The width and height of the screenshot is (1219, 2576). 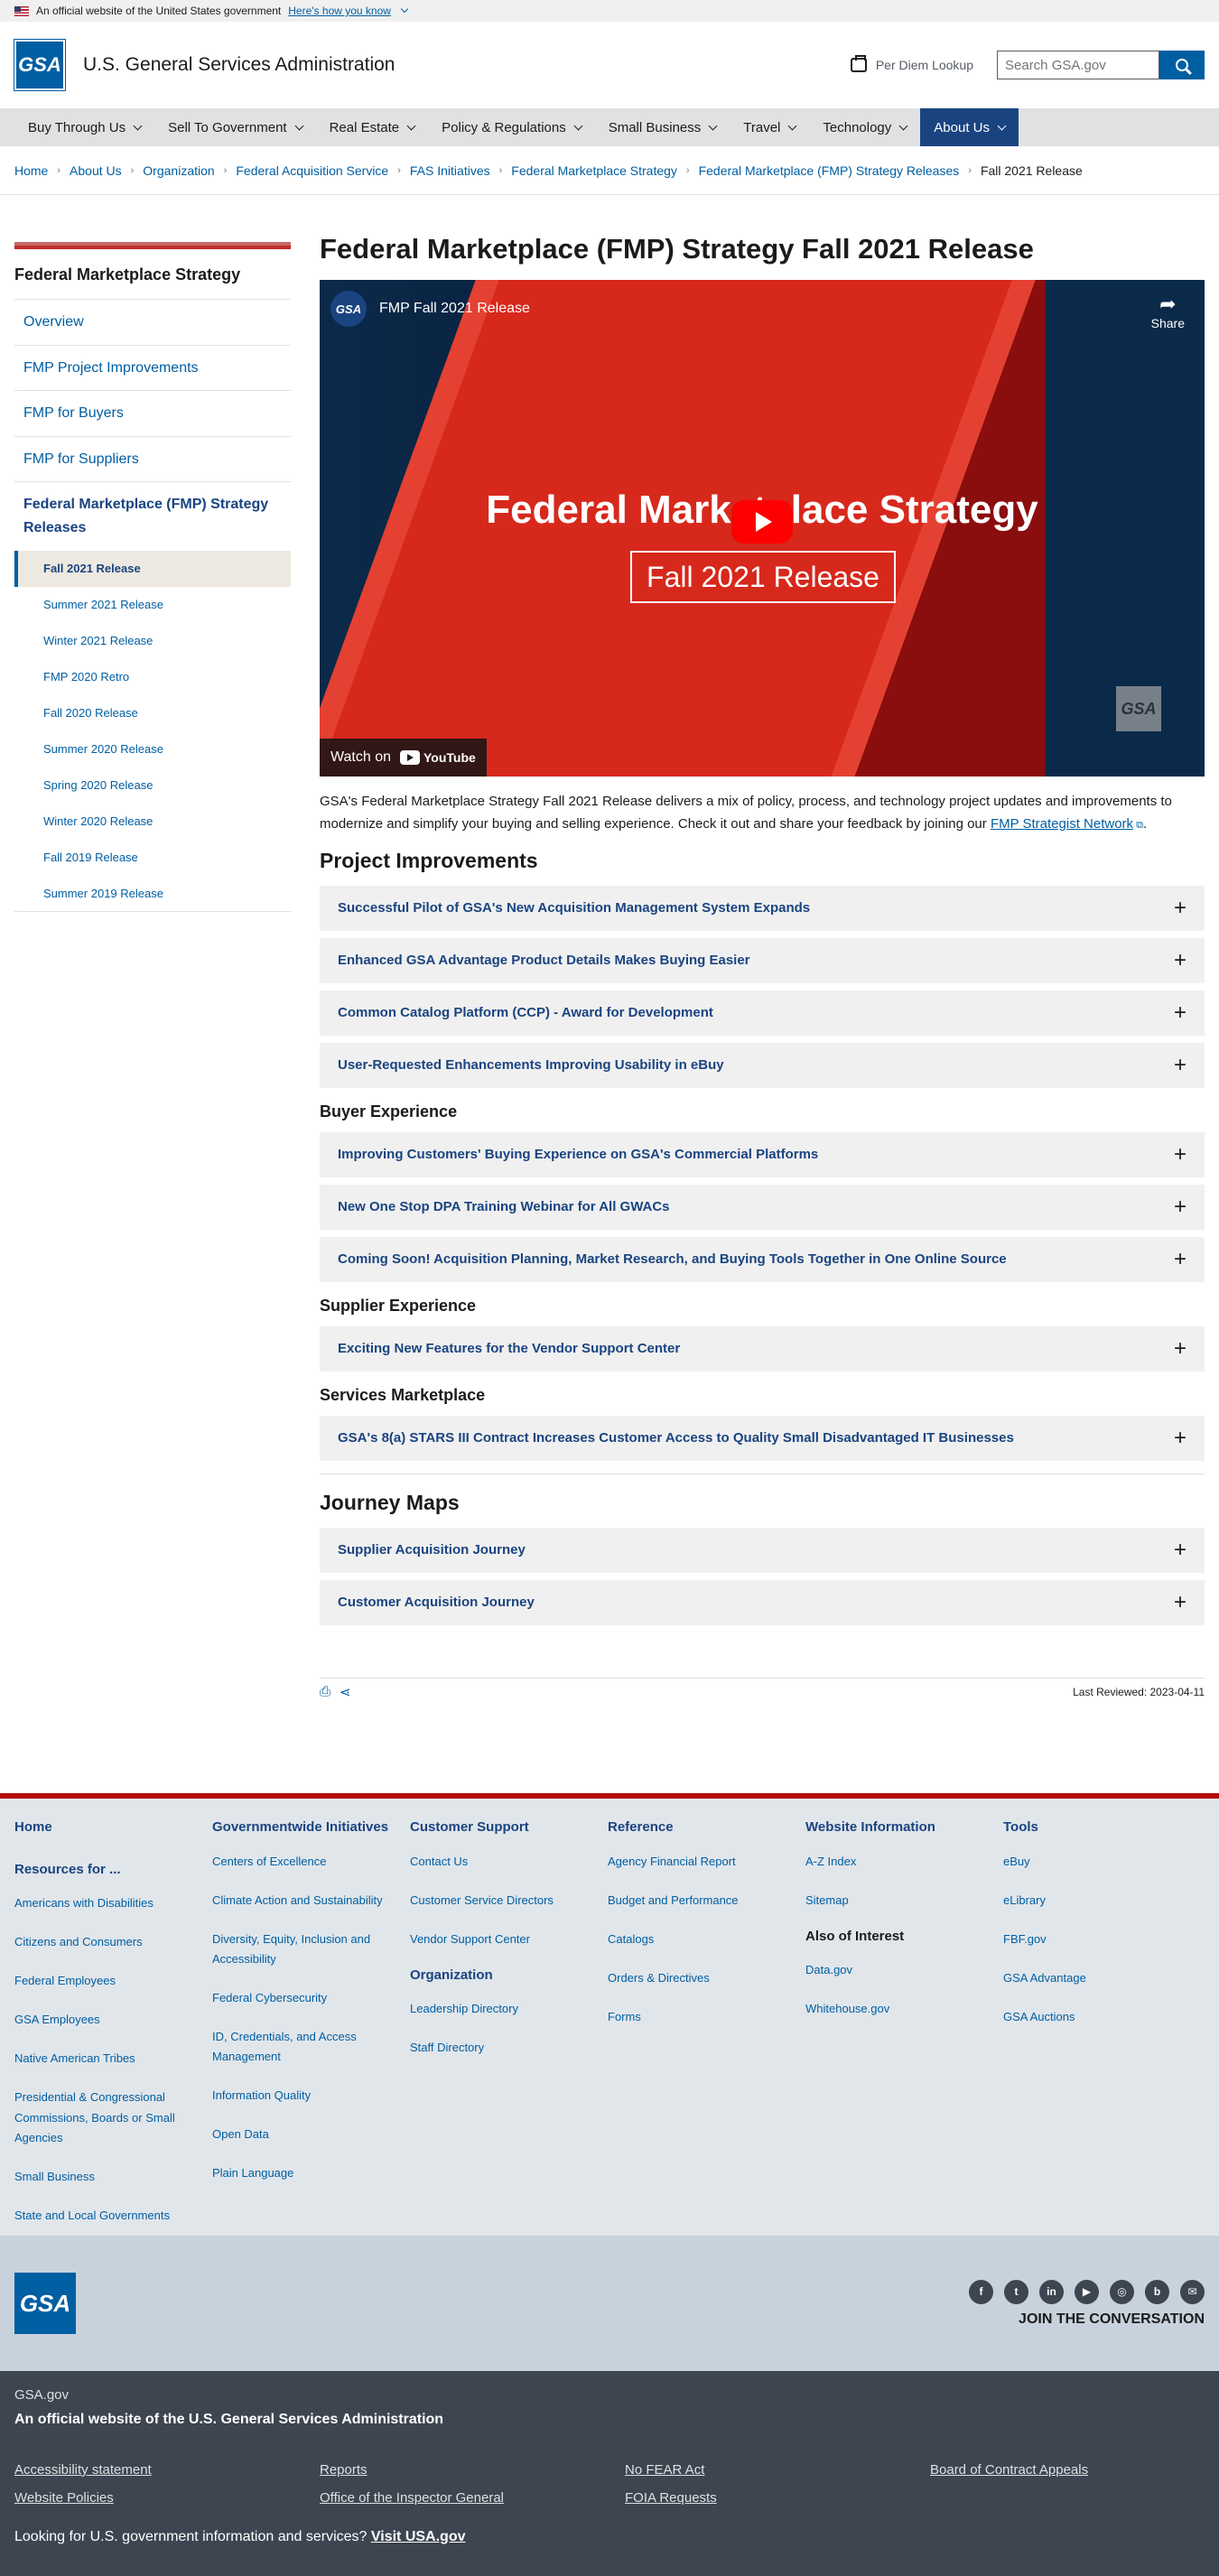 What do you see at coordinates (418, 2536) in the screenshot?
I see `usa-gov-link: Visit USA.gov` at bounding box center [418, 2536].